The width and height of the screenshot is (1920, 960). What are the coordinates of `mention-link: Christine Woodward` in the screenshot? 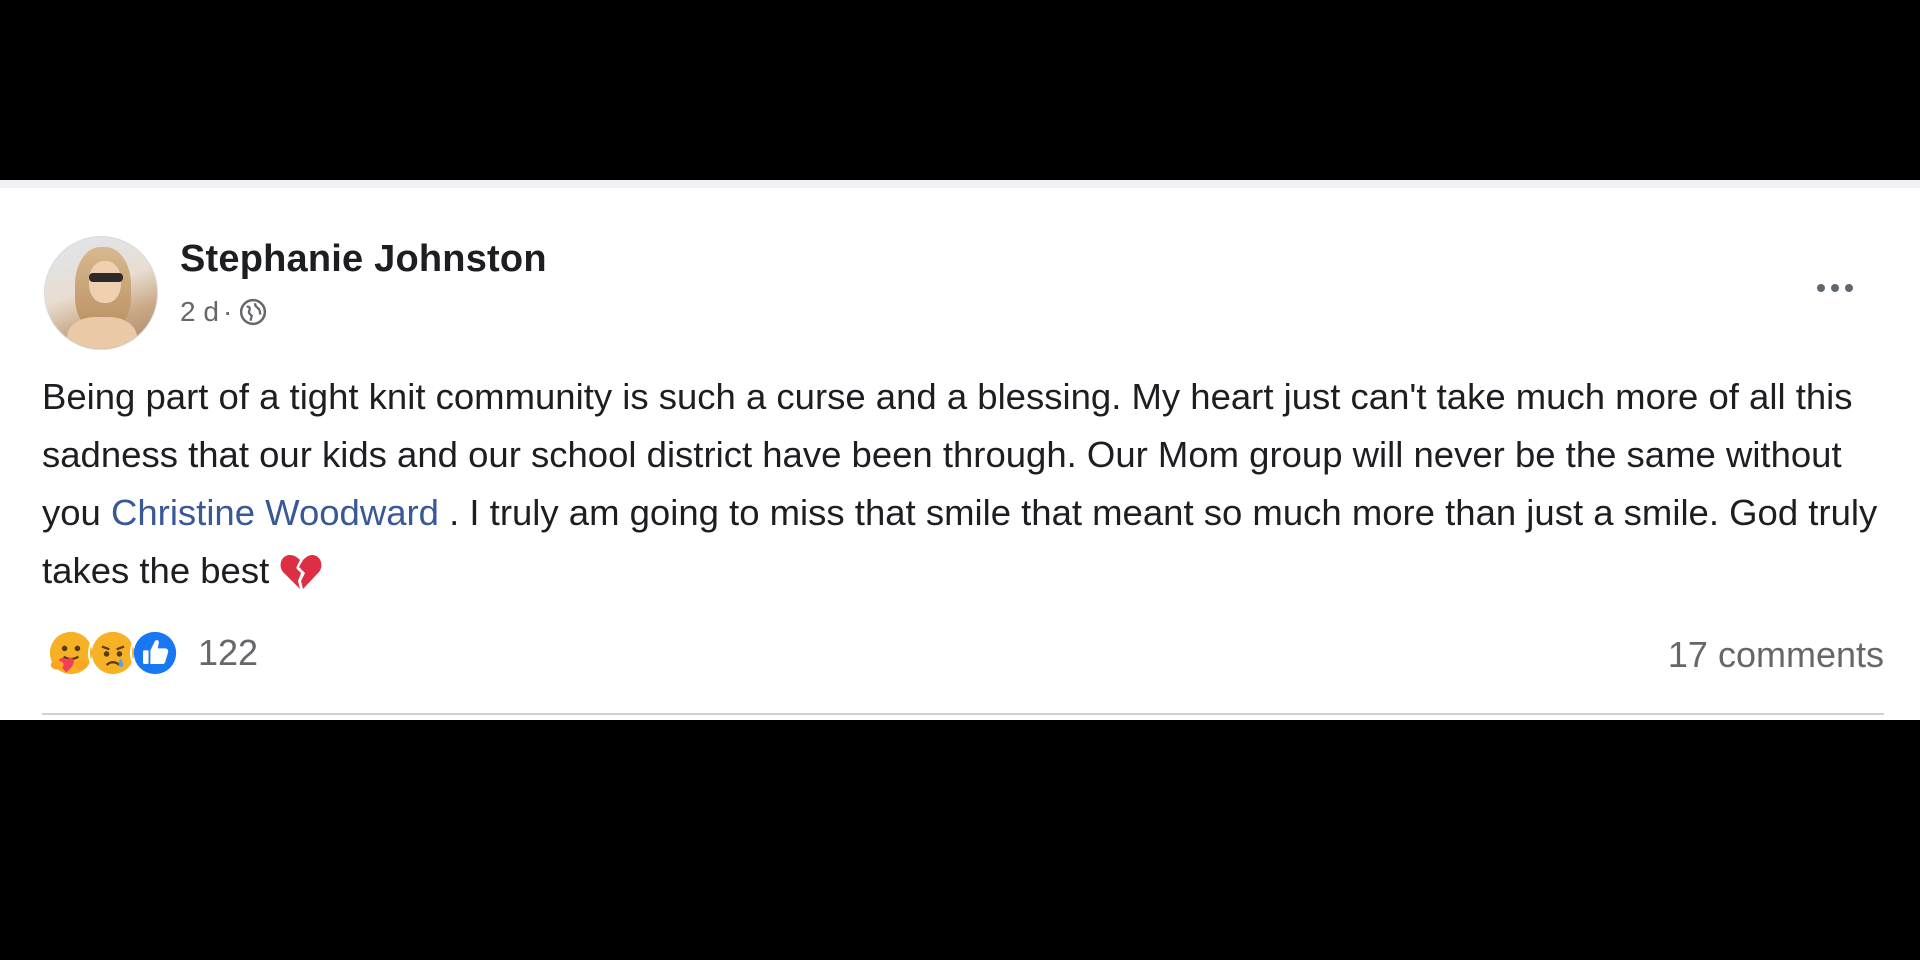 It's located at (275, 512).